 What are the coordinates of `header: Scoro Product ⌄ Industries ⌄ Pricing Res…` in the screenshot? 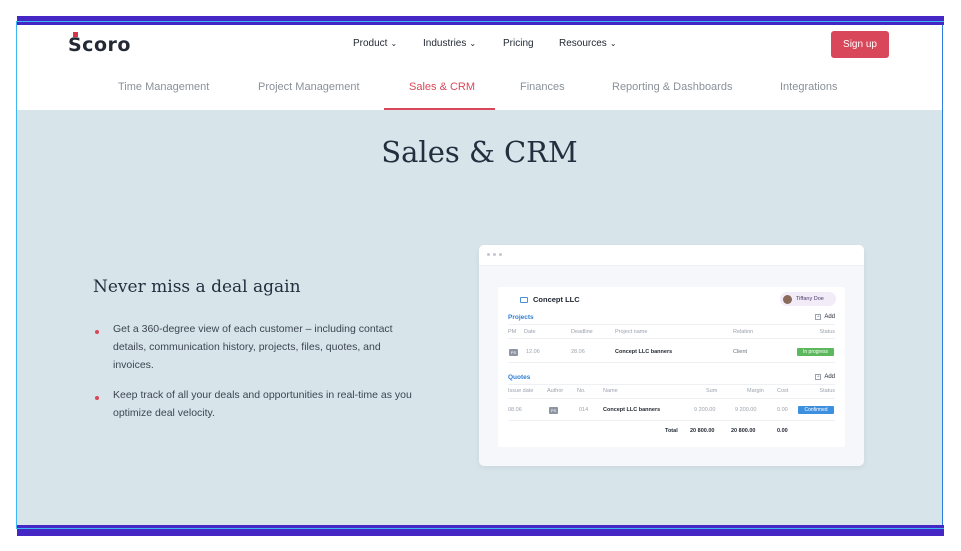 It's located at (479, 67).